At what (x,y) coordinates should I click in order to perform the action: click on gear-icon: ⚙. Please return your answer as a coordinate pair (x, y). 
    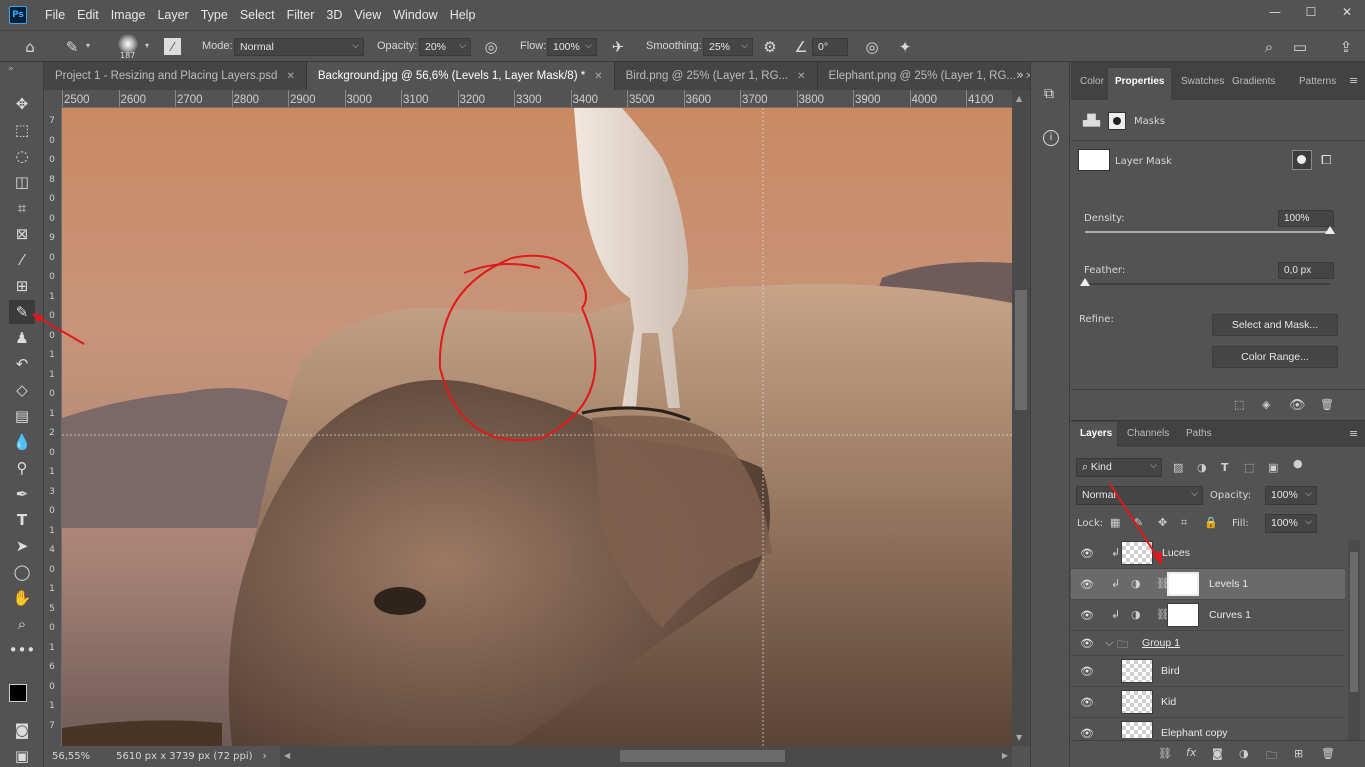
    Looking at the image, I should click on (770, 47).